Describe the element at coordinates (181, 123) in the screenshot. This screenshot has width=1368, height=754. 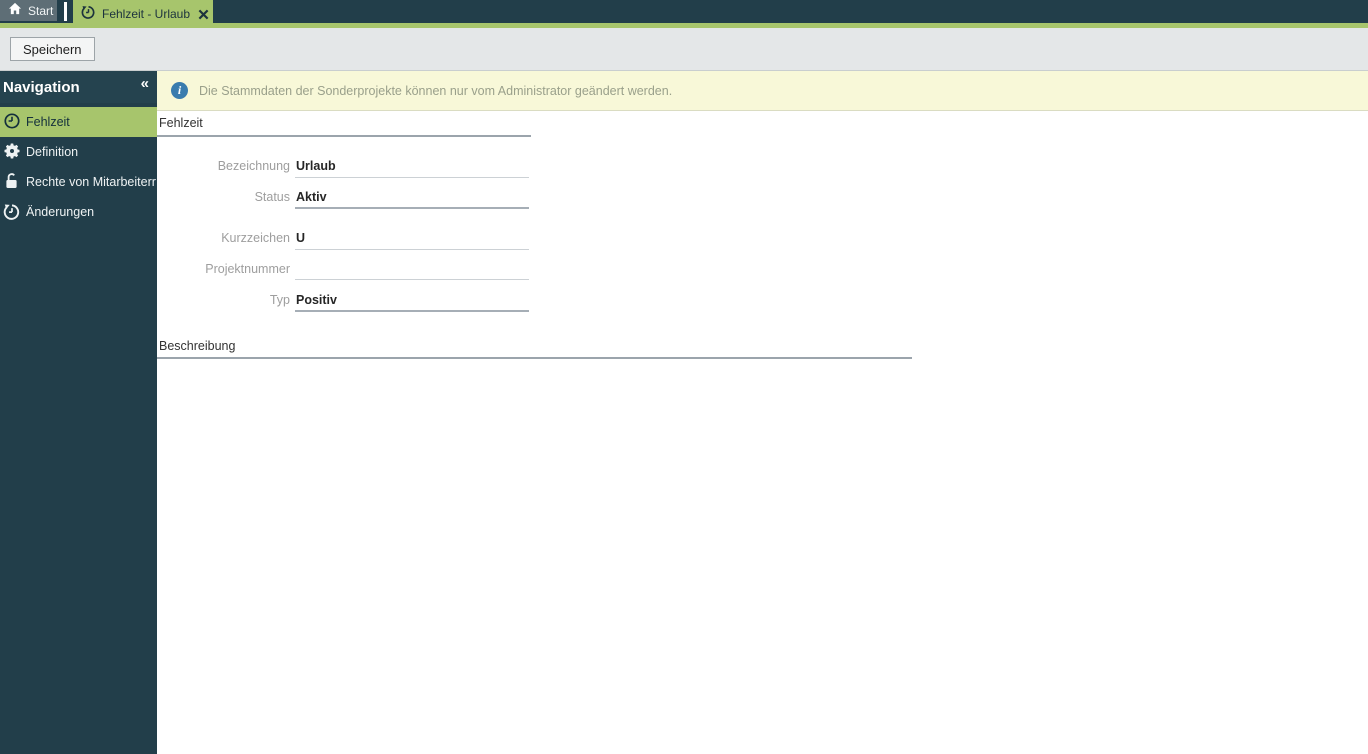
I see `section-title-fehlzeit: Fehlzeit` at that location.